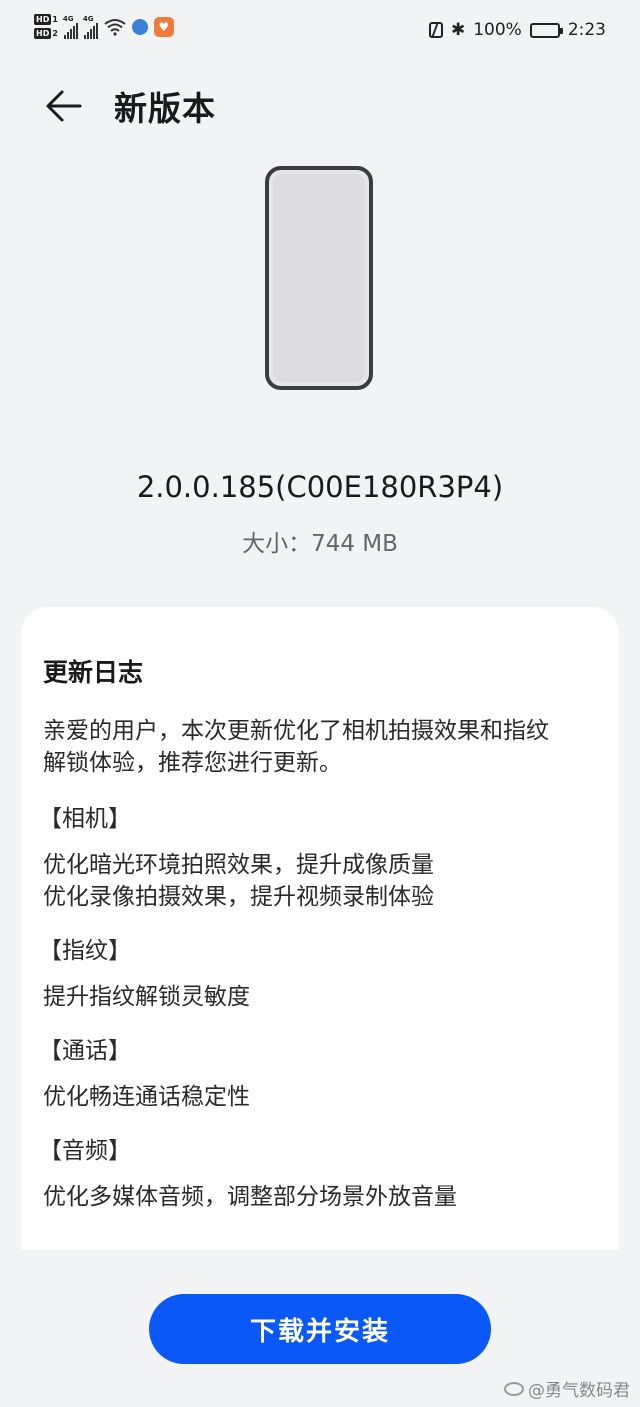 The width and height of the screenshot is (640, 1407). What do you see at coordinates (115, 27) in the screenshot?
I see `wifi-icon` at bounding box center [115, 27].